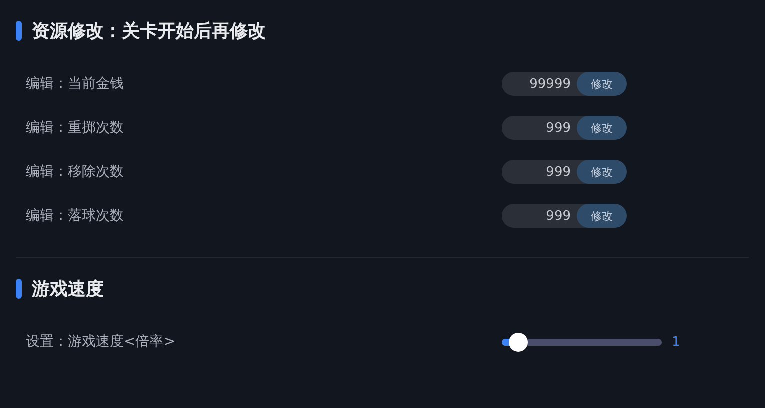 This screenshot has height=408, width=765. I want to click on number-field: 99999 修改, so click(564, 84).